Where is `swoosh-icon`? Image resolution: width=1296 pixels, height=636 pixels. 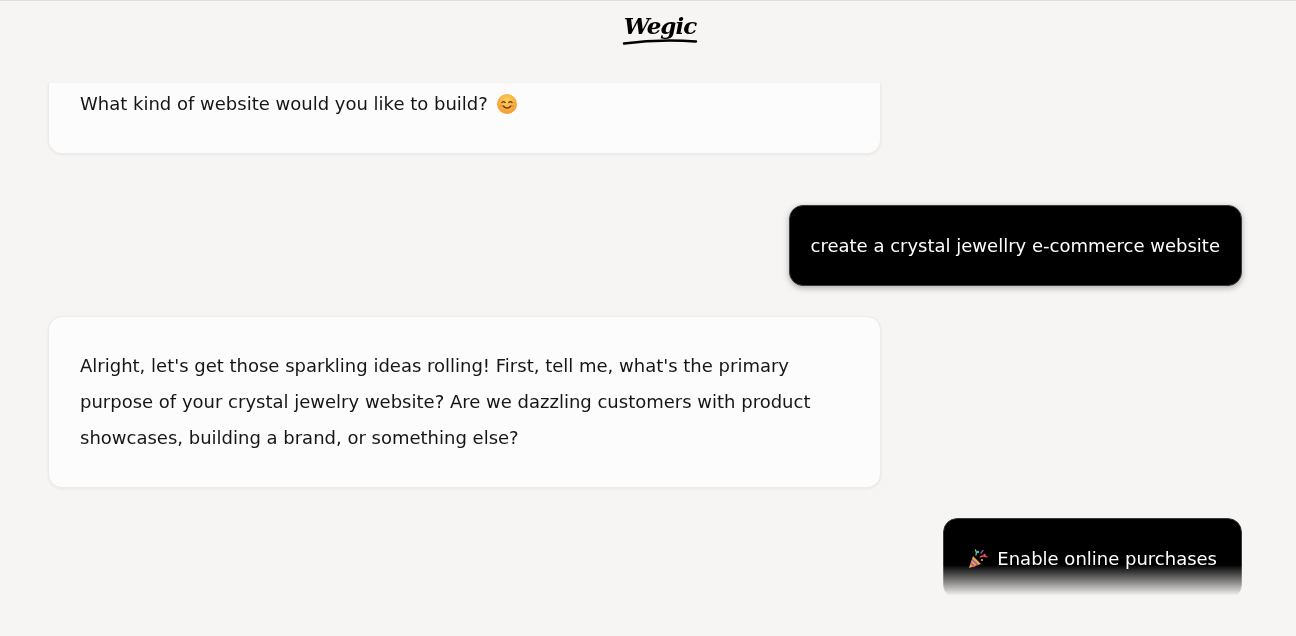 swoosh-icon is located at coordinates (660, 41).